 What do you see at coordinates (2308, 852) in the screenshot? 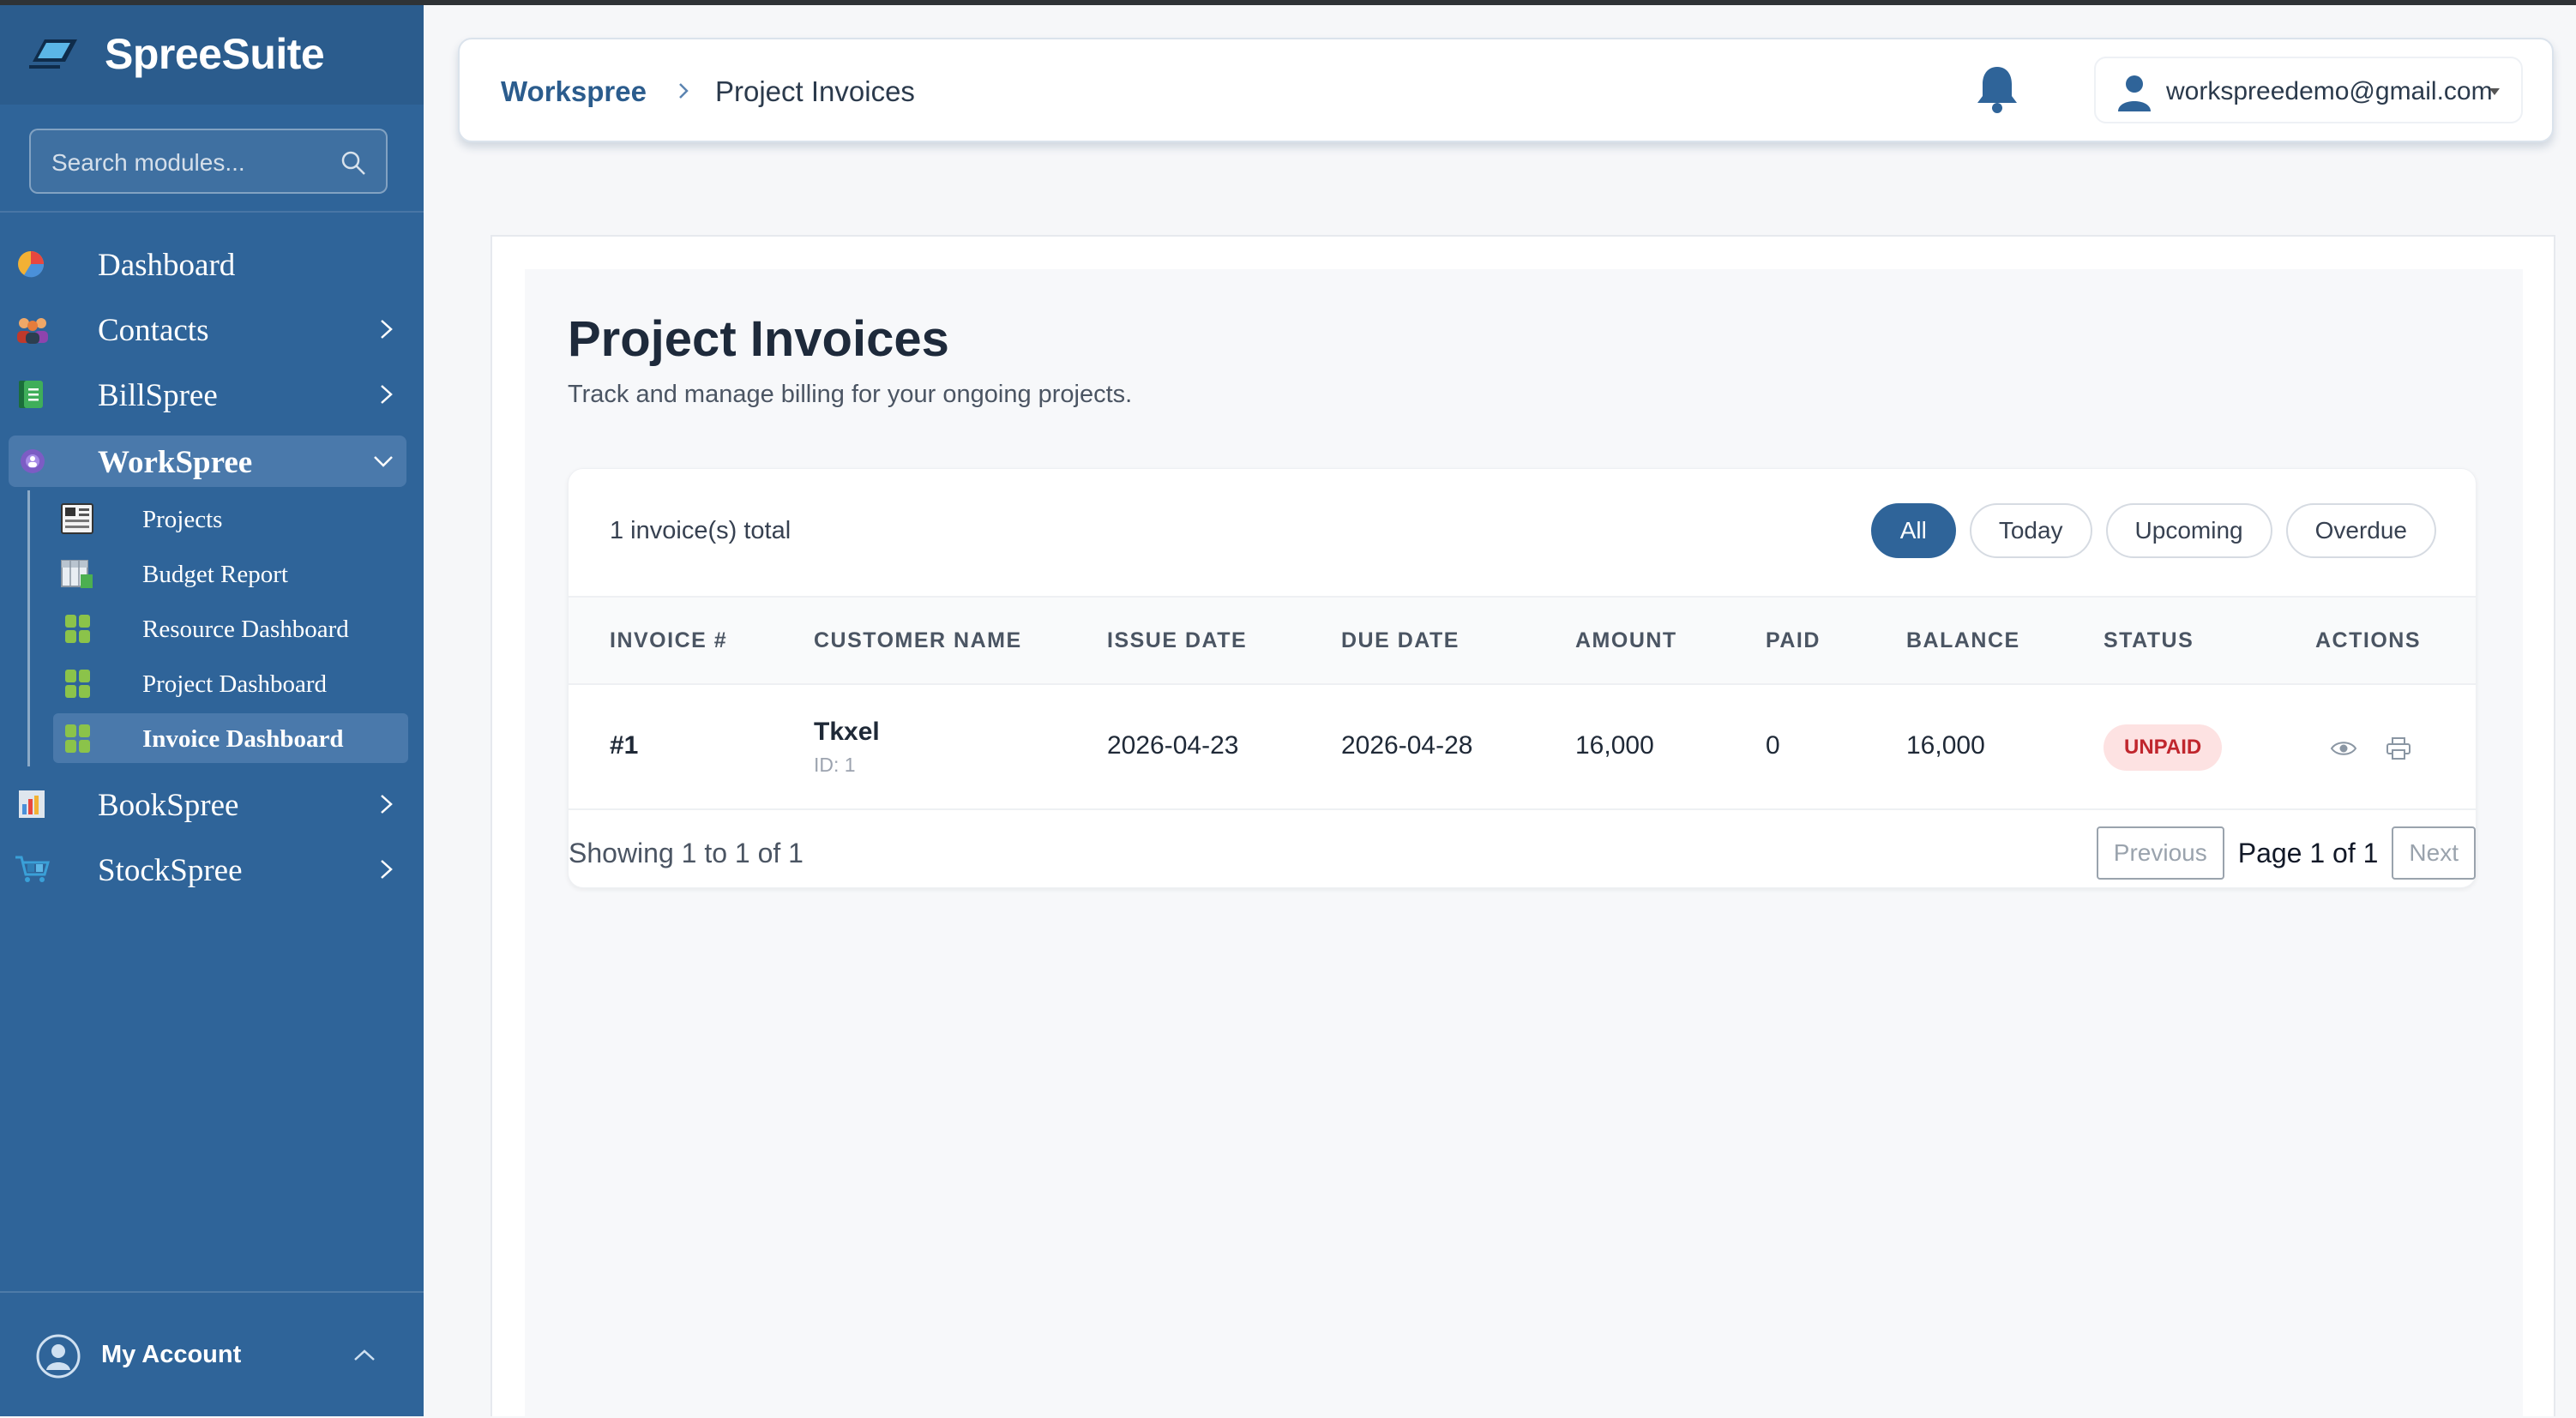
I see `page-info: Page 1 of 1` at bounding box center [2308, 852].